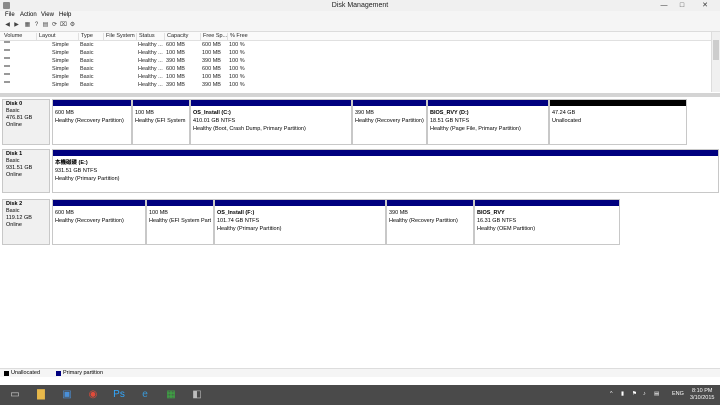 This screenshot has height=411, width=720. What do you see at coordinates (211, 61) in the screenshot?
I see `vol-freespace: 390 MB` at bounding box center [211, 61].